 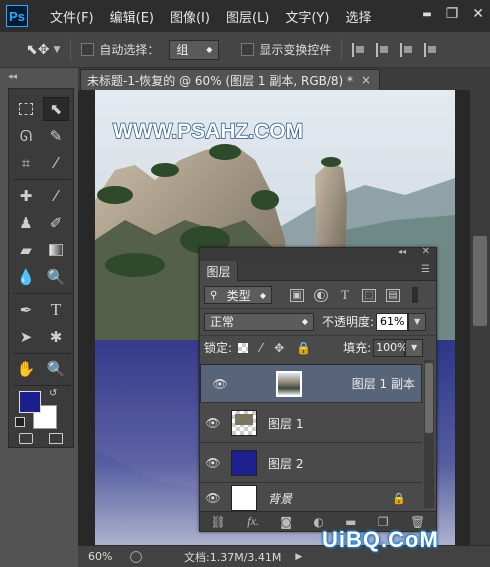 What do you see at coordinates (303, 348) in the screenshot?
I see `lock-all-icon: 🔒` at bounding box center [303, 348].